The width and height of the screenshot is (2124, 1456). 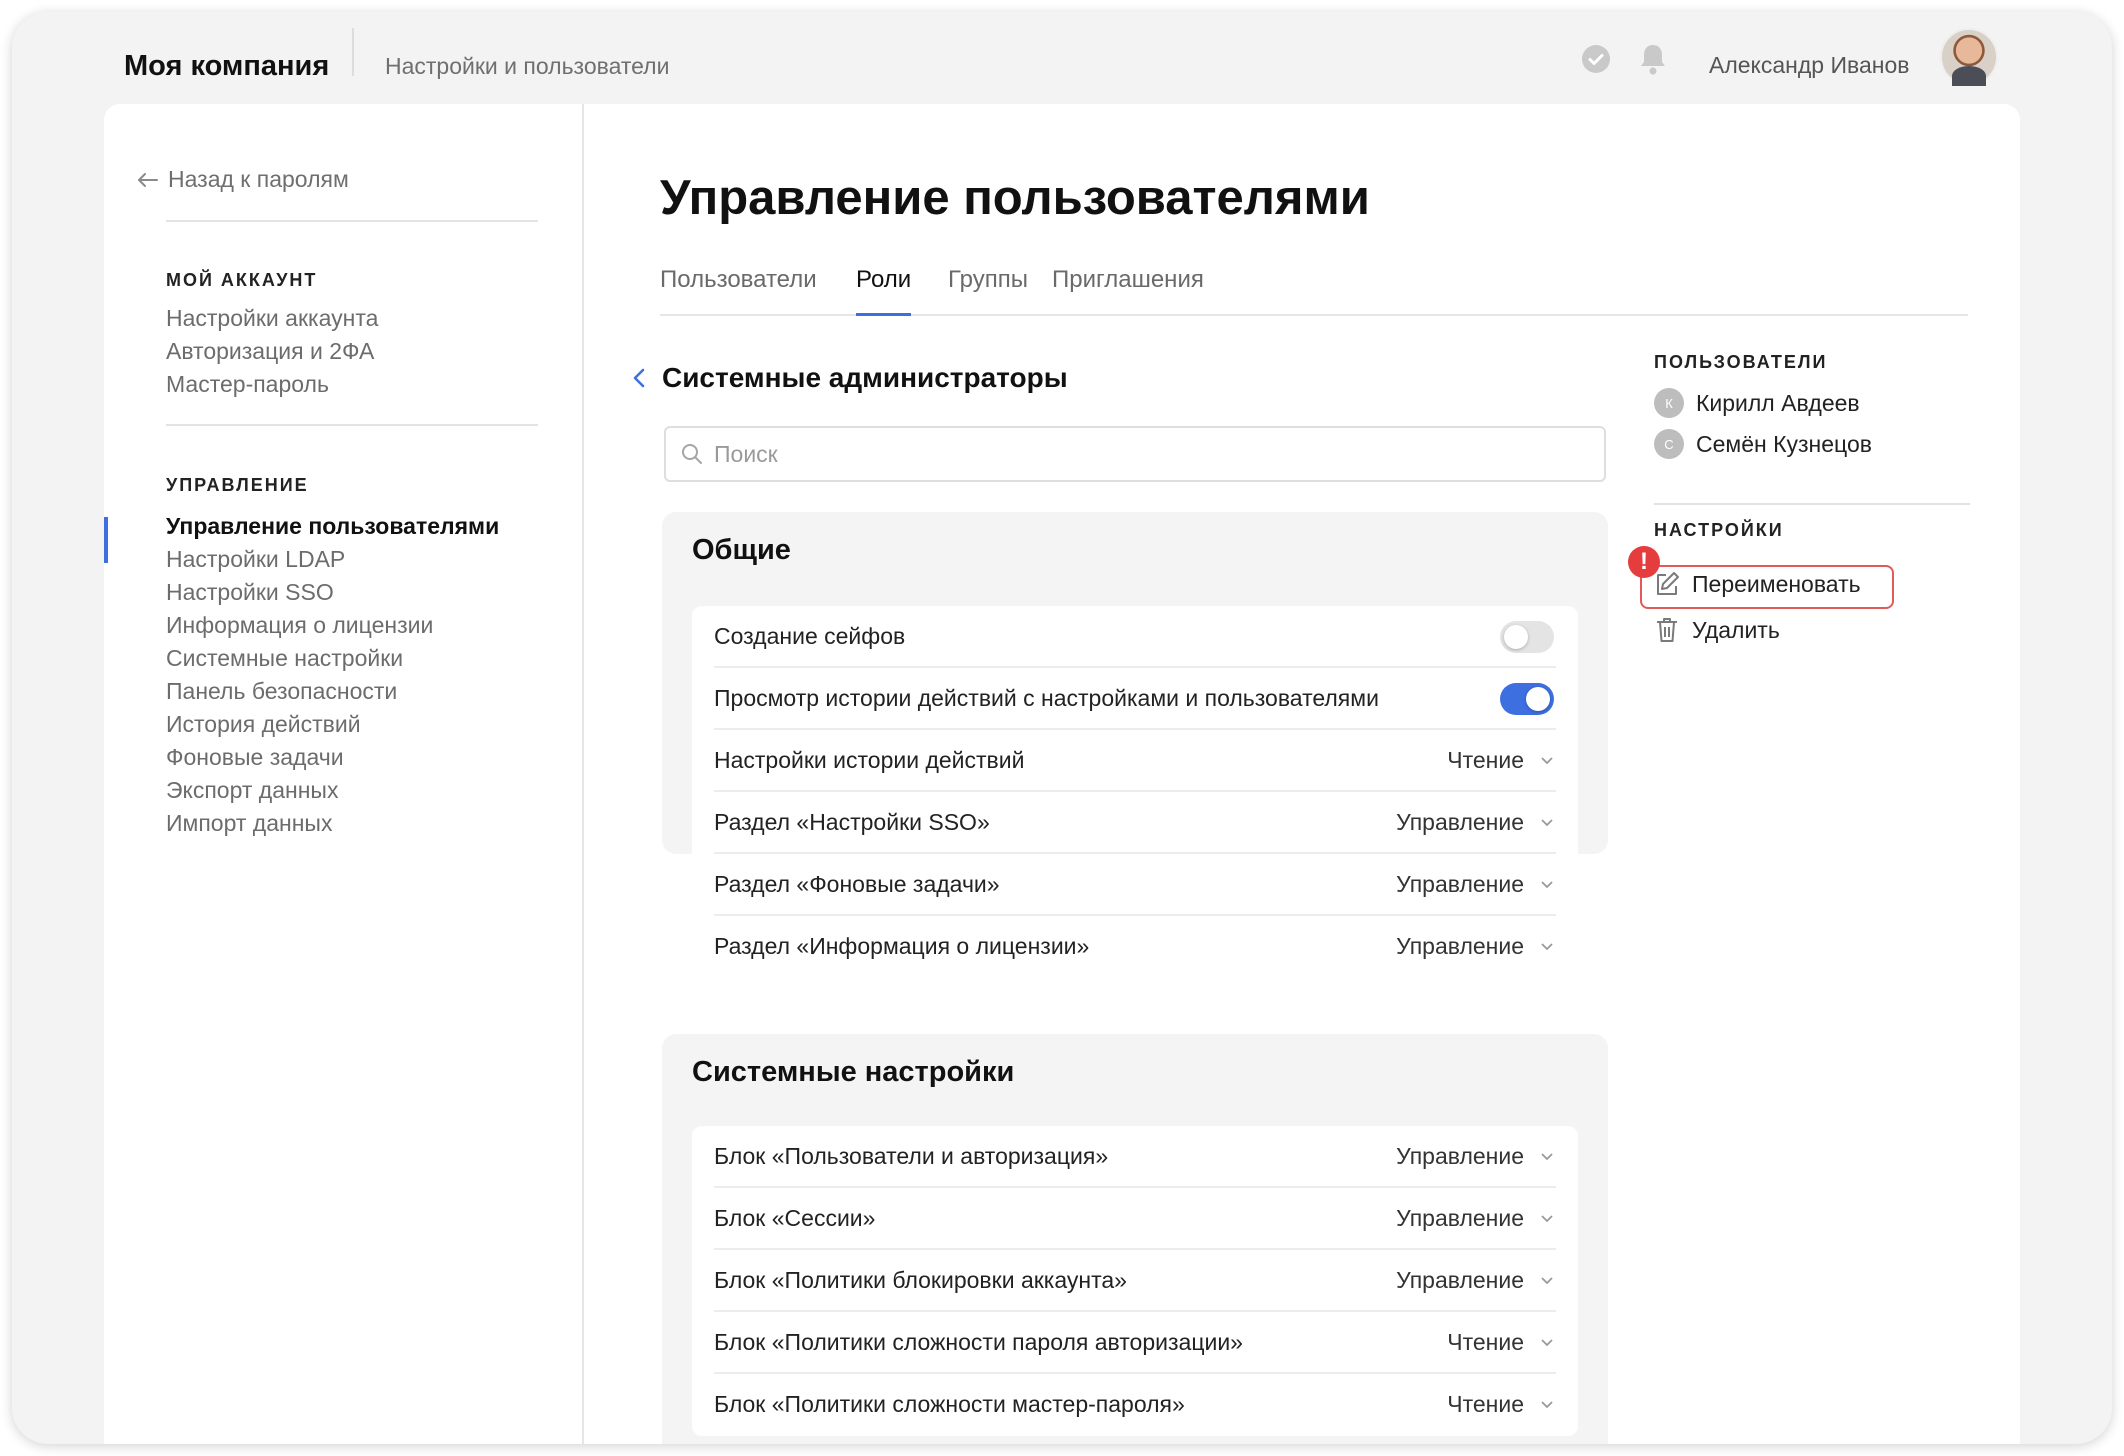 I want to click on users-panel-heading: ПОЛЬЗОВАТЕЛИ, so click(x=1741, y=362).